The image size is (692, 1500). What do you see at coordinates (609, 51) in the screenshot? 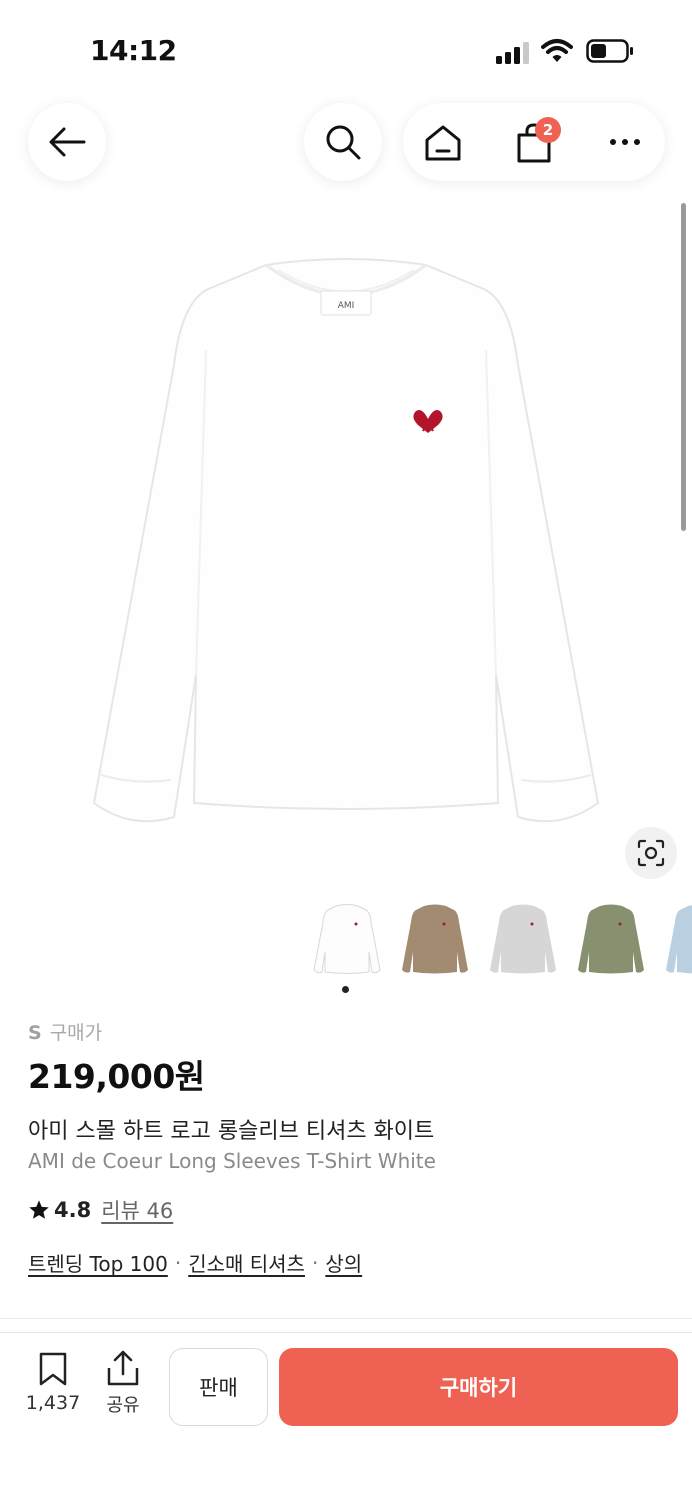
I see `battery-icon` at bounding box center [609, 51].